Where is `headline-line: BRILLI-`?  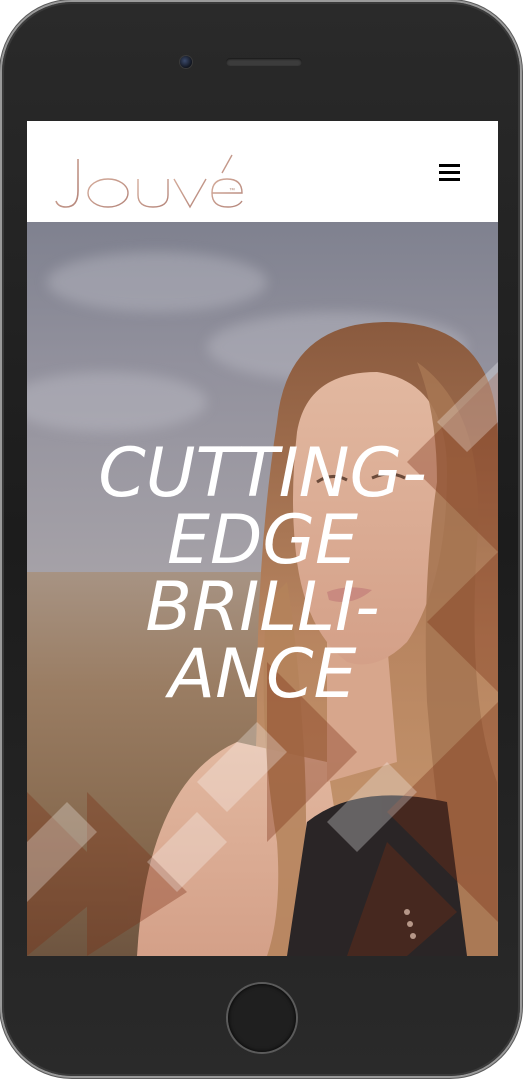 headline-line: BRILLI- is located at coordinates (262, 607).